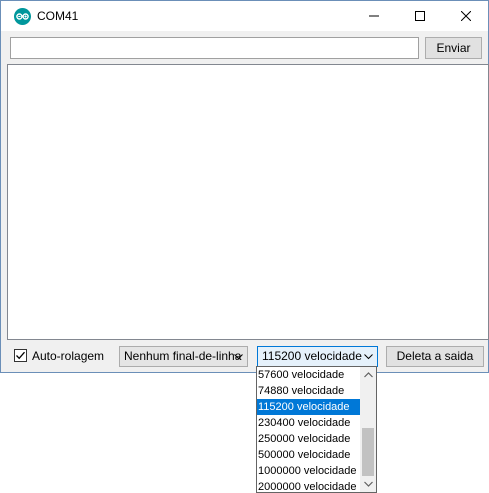 The width and height of the screenshot is (489, 493). What do you see at coordinates (435, 356) in the screenshot?
I see `clear-output-button: Deleta a saida` at bounding box center [435, 356].